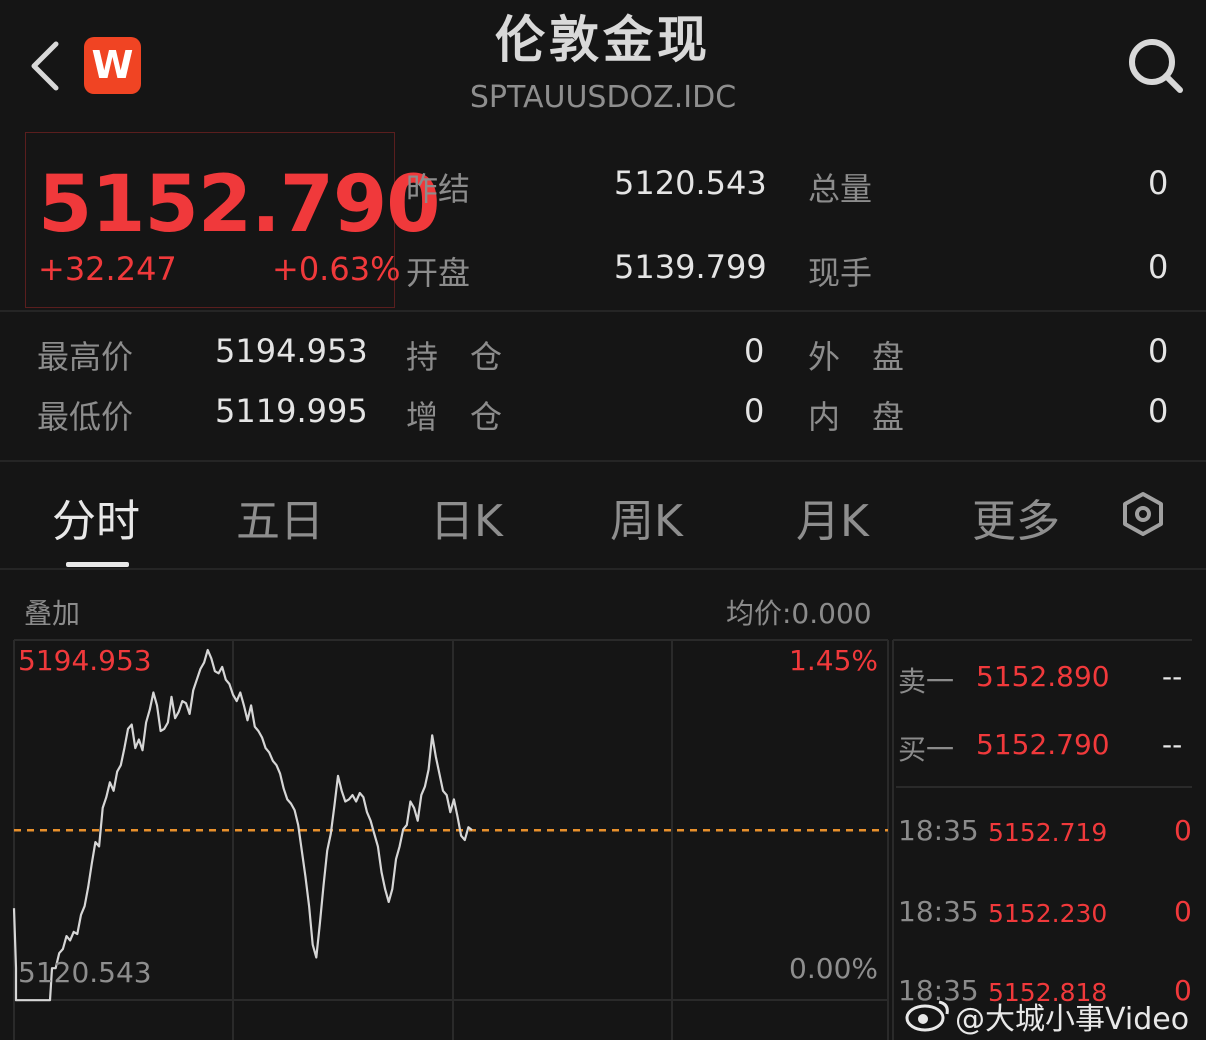  Describe the element at coordinates (856, 357) in the screenshot. I see `outer-volume-label: 外 盘` at that location.